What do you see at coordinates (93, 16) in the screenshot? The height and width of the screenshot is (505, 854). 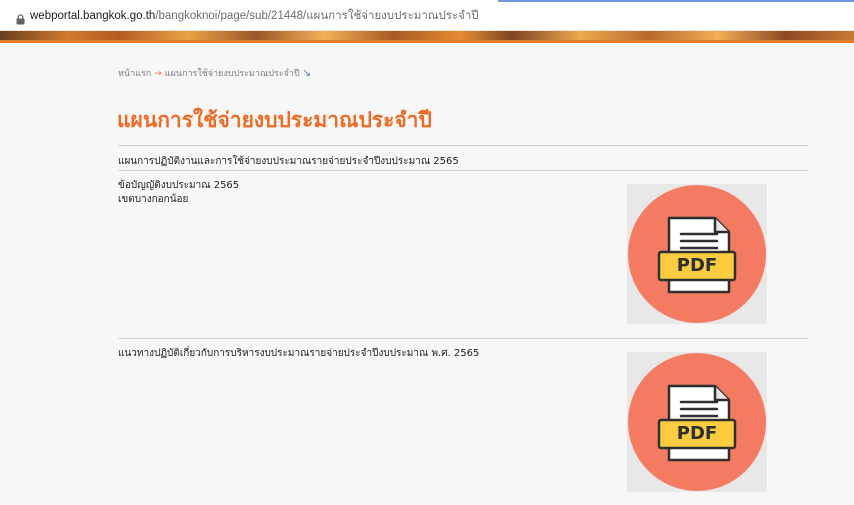 I see `url-host: webportal.bangkok.go.th` at bounding box center [93, 16].